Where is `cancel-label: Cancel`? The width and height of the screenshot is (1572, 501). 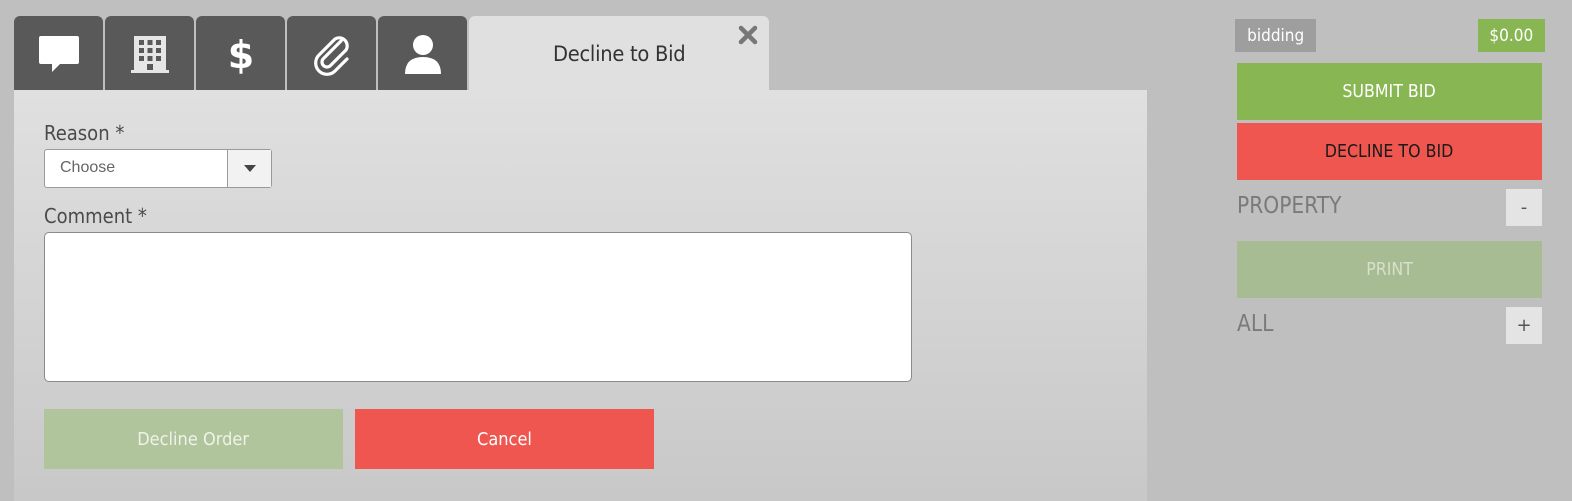 cancel-label: Cancel is located at coordinates (504, 439).